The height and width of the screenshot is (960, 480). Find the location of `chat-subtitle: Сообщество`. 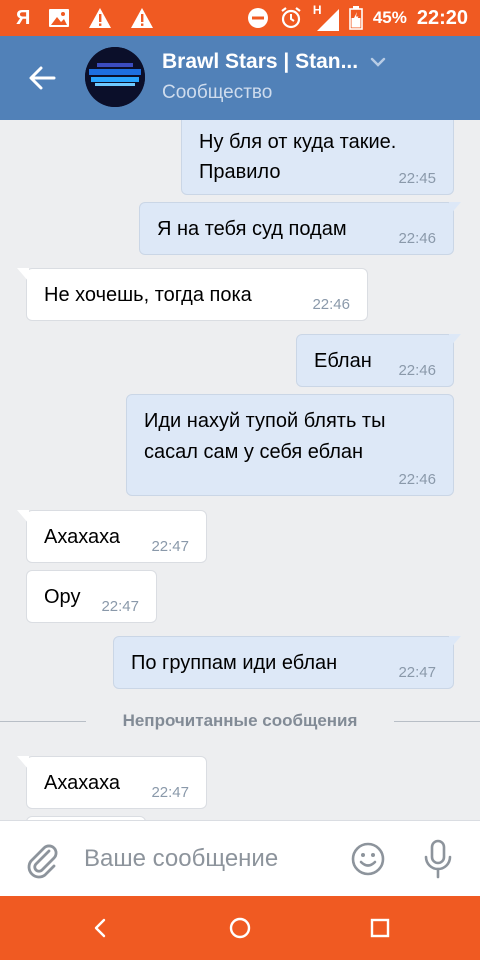

chat-subtitle: Сообщество is located at coordinates (217, 92).